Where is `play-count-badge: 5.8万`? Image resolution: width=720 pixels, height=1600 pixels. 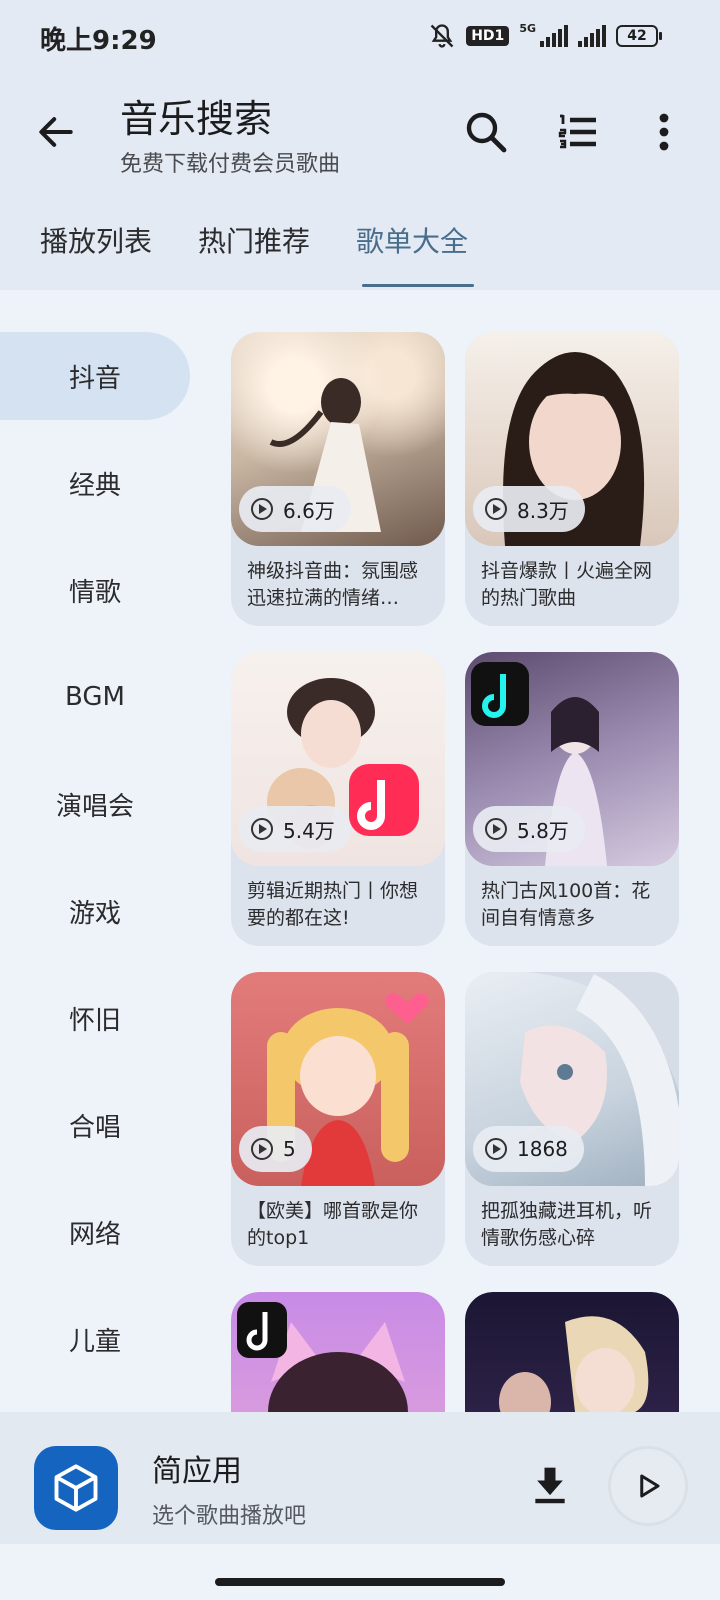
play-count-badge: 5.8万 is located at coordinates (529, 829).